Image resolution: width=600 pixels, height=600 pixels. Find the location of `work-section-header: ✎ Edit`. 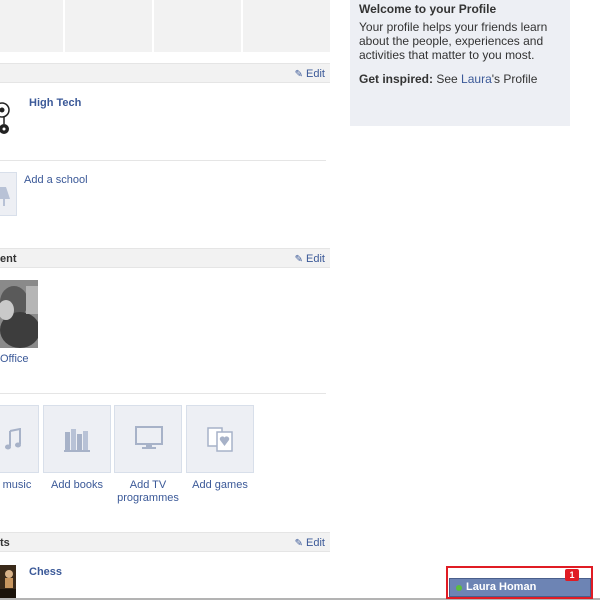

work-section-header: ✎ Edit is located at coordinates (165, 73).